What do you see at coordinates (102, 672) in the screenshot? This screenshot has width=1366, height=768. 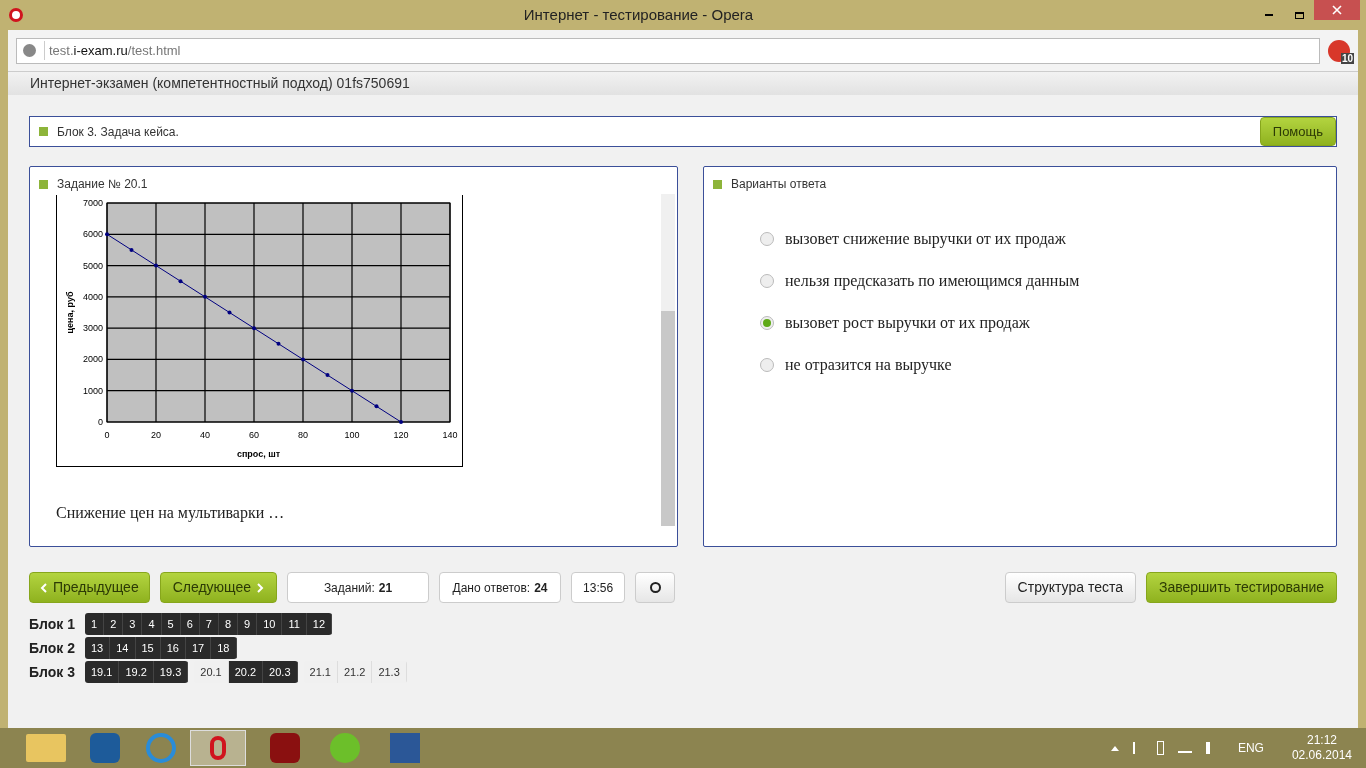 I see `question-number-button: 19.1` at bounding box center [102, 672].